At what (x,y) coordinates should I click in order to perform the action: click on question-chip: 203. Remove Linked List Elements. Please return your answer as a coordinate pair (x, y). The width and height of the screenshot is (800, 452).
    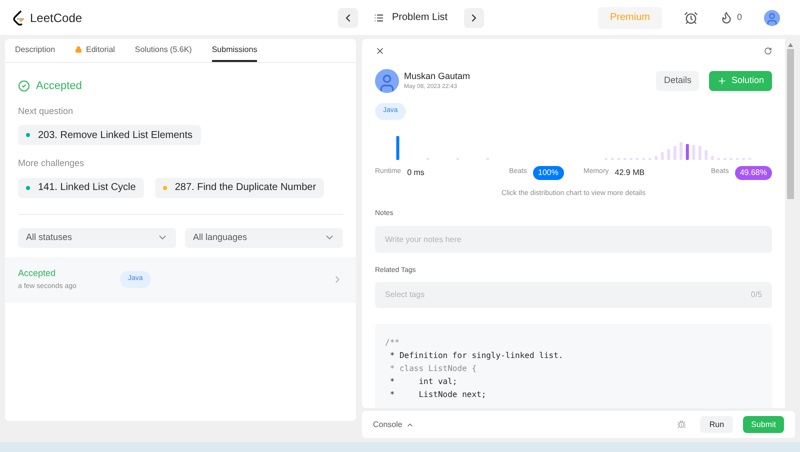
    Looking at the image, I should click on (109, 135).